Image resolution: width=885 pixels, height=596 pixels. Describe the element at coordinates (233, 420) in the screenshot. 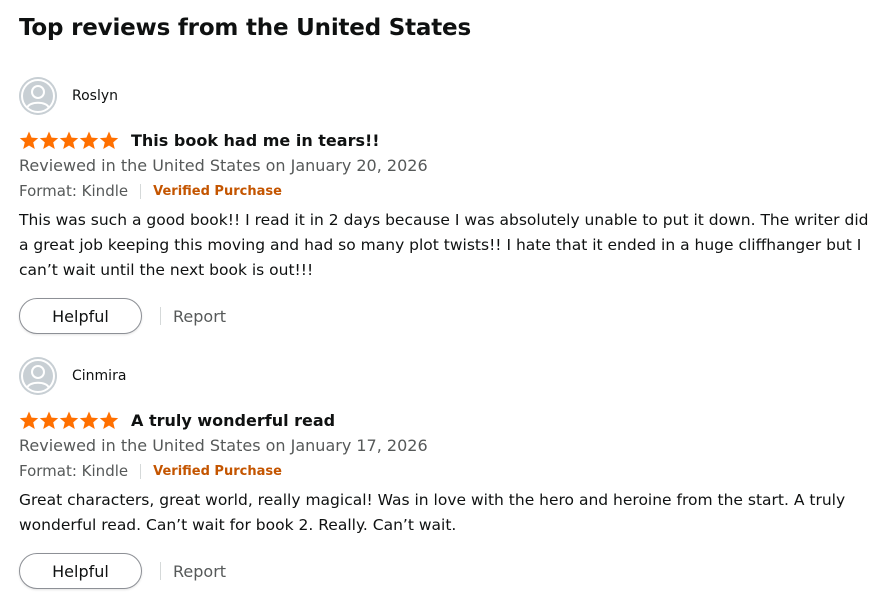

I see `review-title: A truly wonderful read` at that location.